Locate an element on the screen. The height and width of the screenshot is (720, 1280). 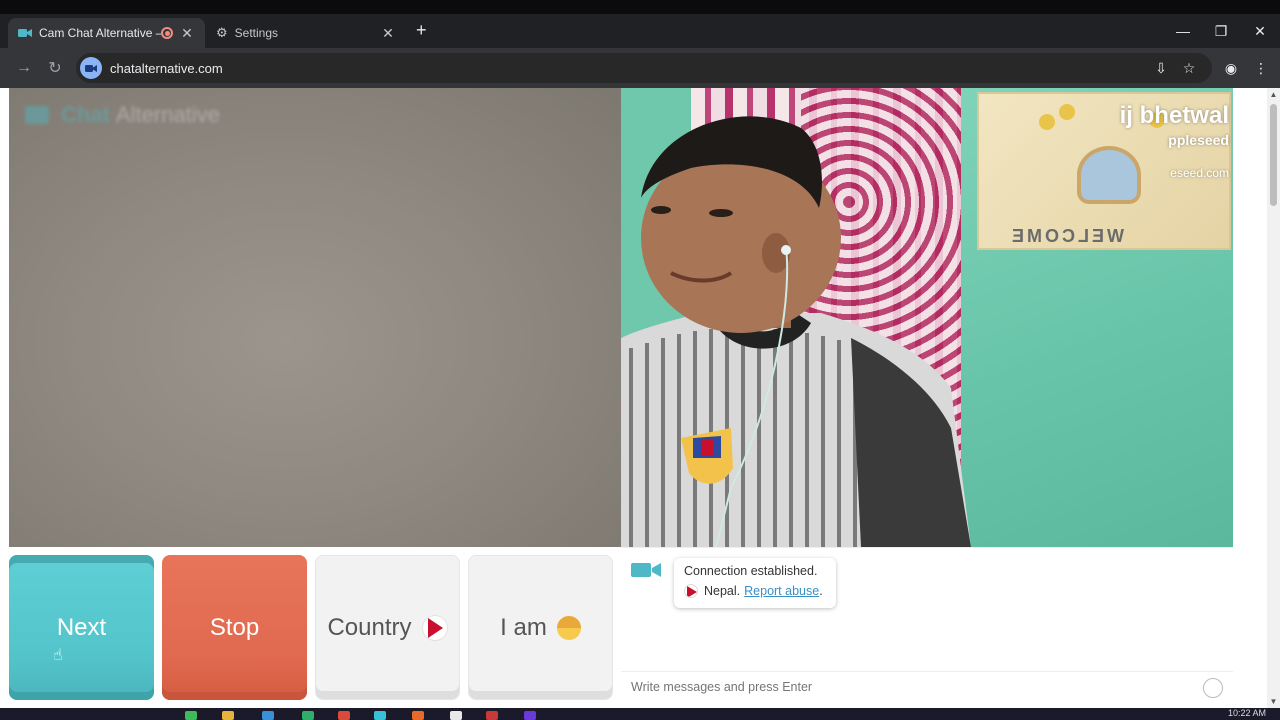
smile-icon is located at coordinates (1213, 688).